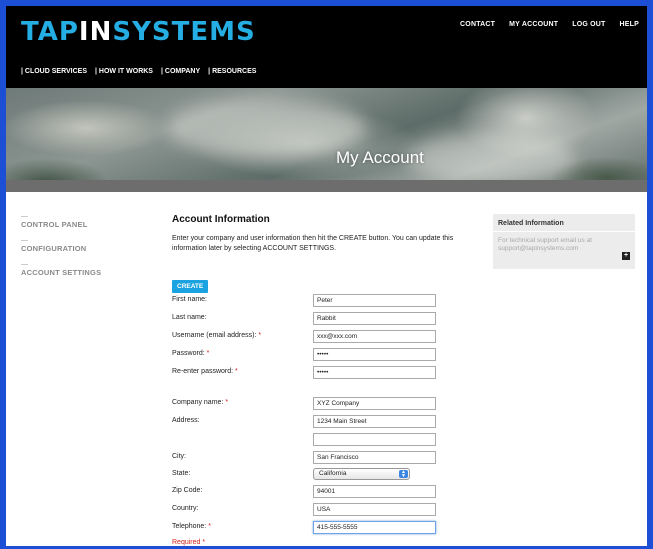 The image size is (653, 549). What do you see at coordinates (374, 457) in the screenshot?
I see `city-field: San Francisco` at bounding box center [374, 457].